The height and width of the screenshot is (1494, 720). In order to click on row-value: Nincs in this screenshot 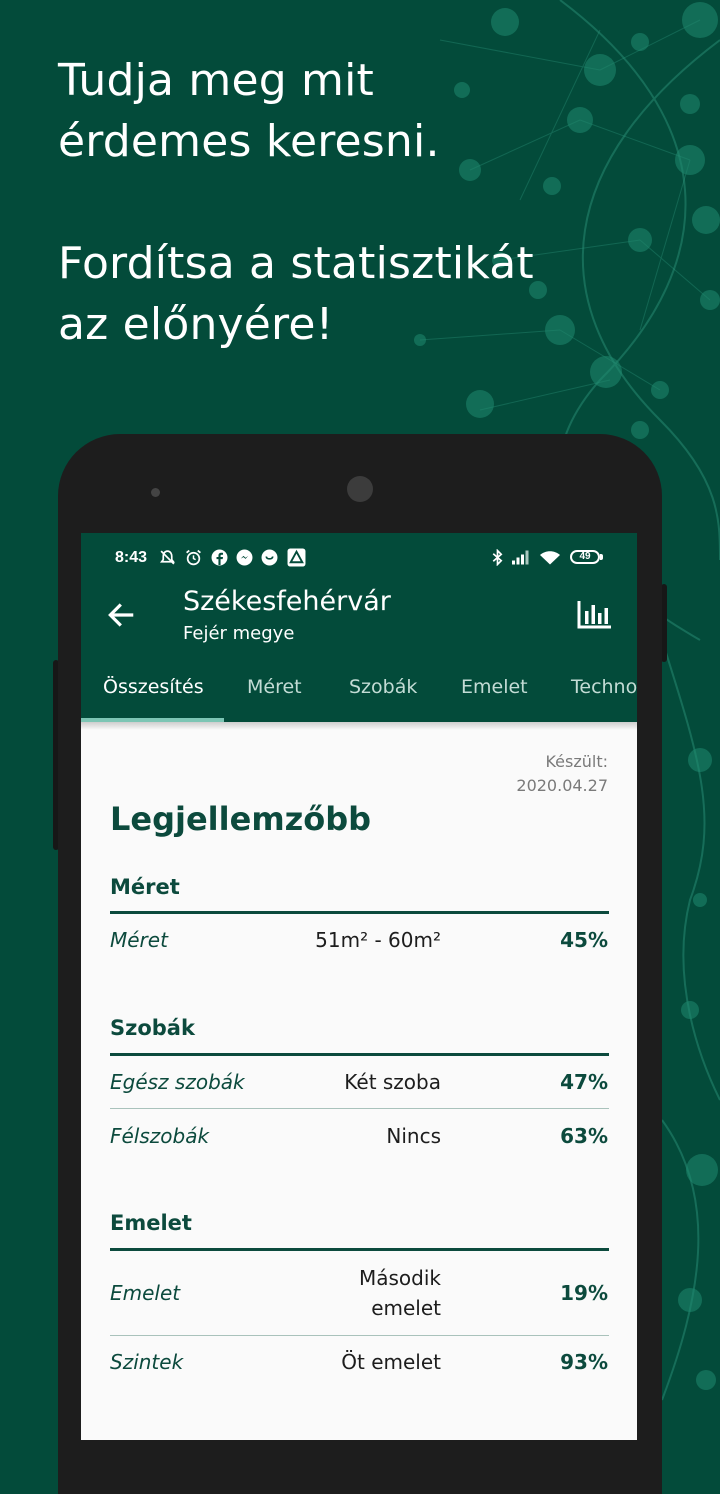, I will do `click(413, 1136)`.